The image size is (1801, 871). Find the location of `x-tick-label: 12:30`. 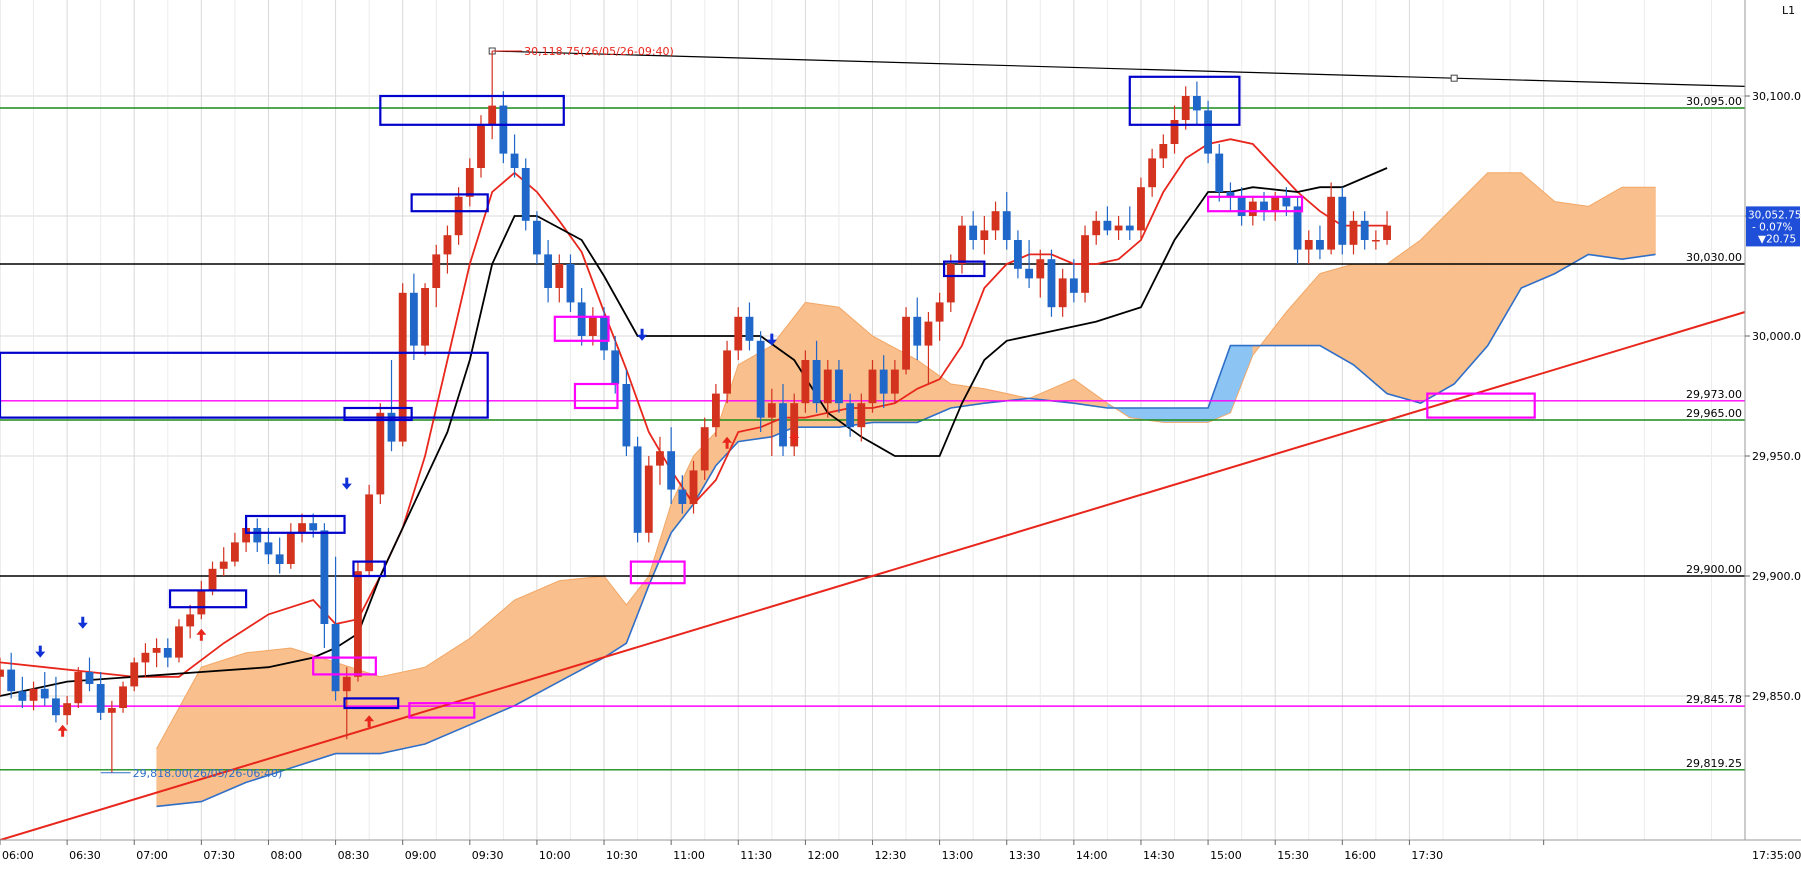

x-tick-label: 12:30 is located at coordinates (891, 855).